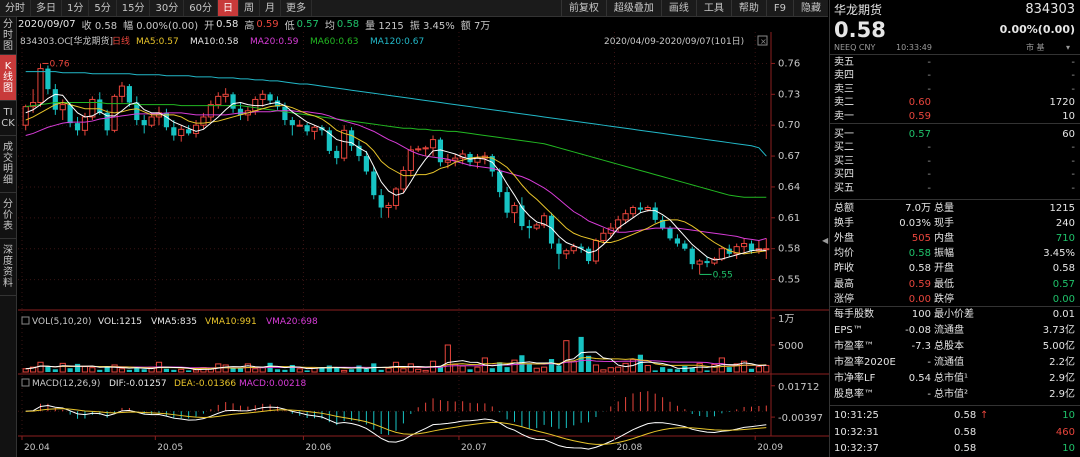  What do you see at coordinates (844, 161) in the screenshot?
I see `bid-label: 买三` at bounding box center [844, 161].